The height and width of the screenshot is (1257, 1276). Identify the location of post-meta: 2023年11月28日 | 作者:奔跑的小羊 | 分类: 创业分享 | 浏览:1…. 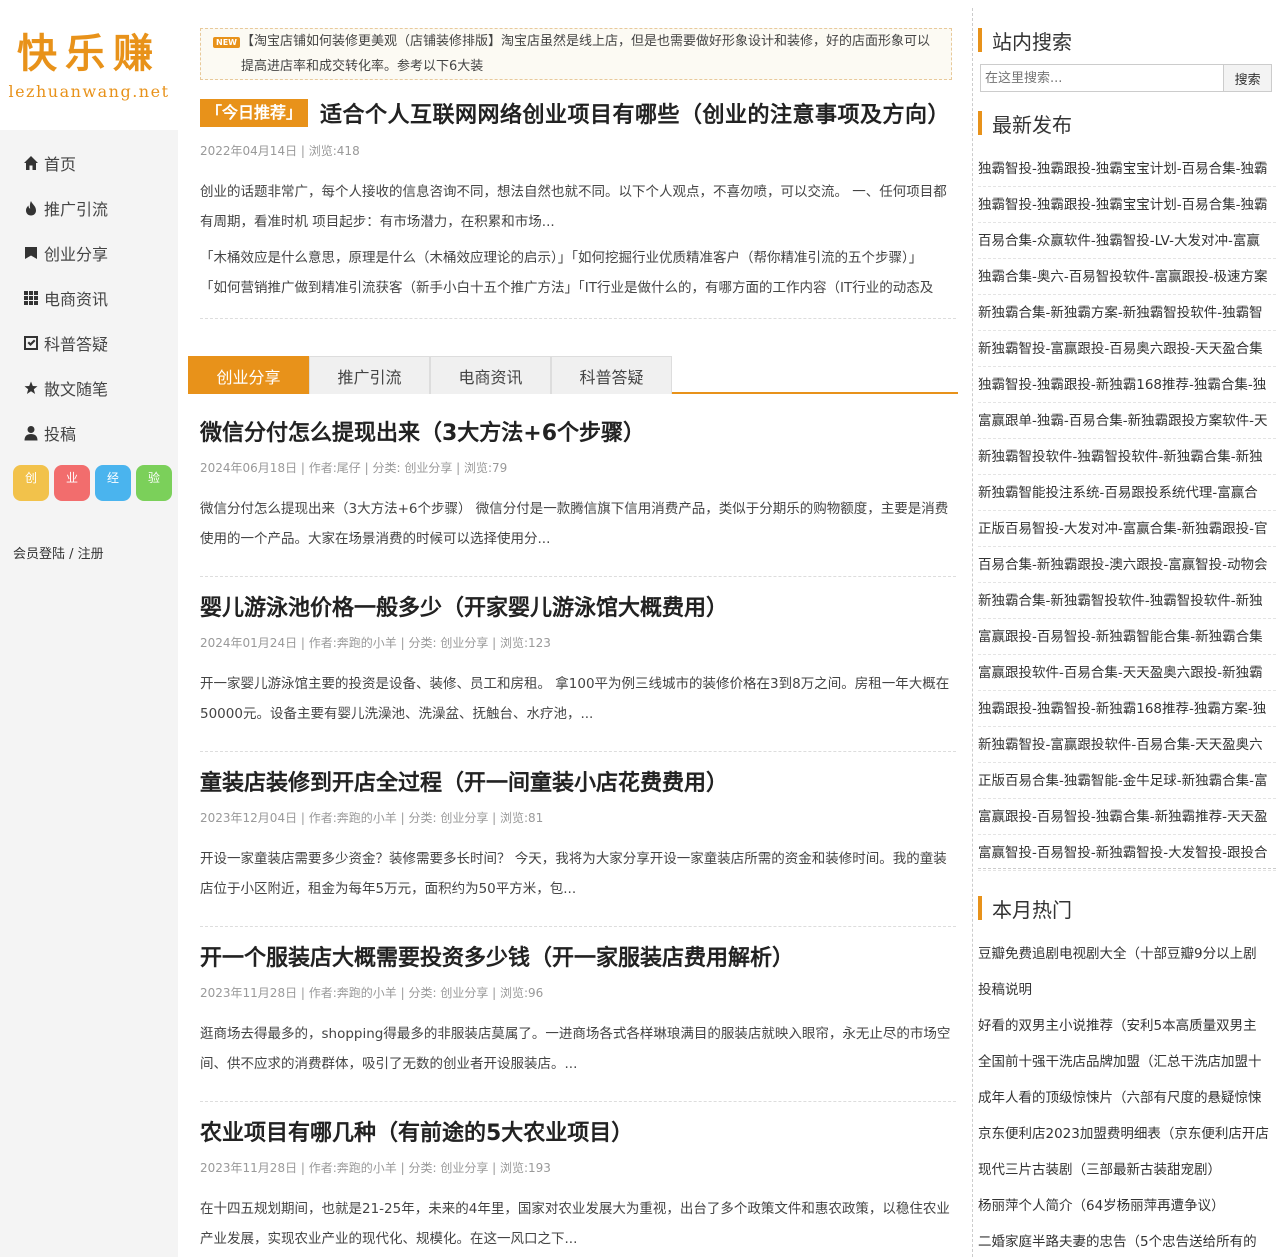
(375, 1168).